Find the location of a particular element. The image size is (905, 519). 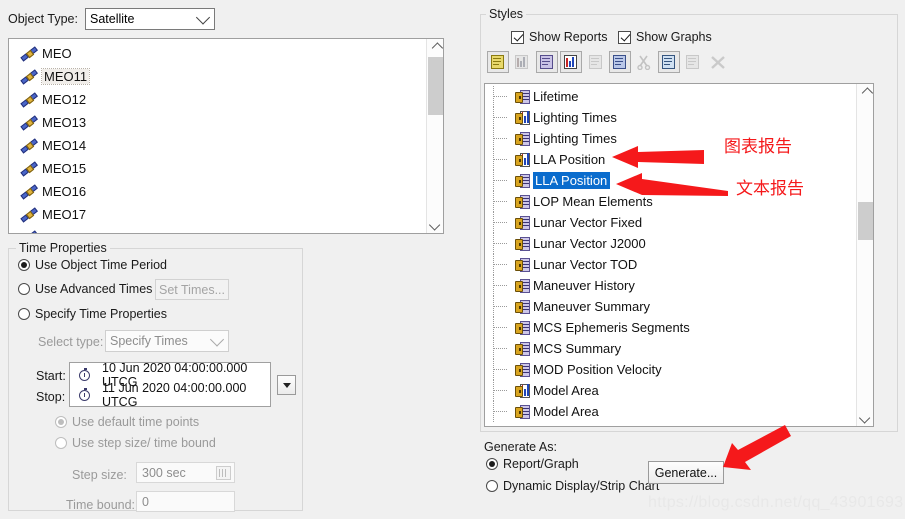

list-item: MEO13 is located at coordinates (226, 122).